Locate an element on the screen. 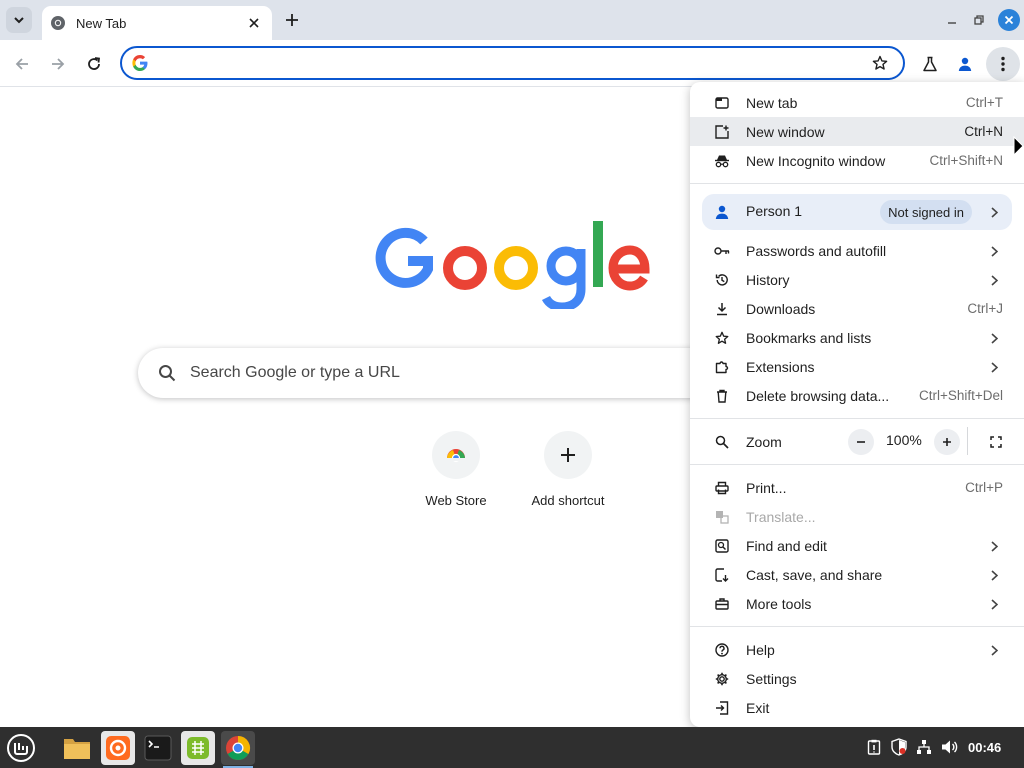  menu-item-print: Print... Ctrl+P is located at coordinates (857, 487).